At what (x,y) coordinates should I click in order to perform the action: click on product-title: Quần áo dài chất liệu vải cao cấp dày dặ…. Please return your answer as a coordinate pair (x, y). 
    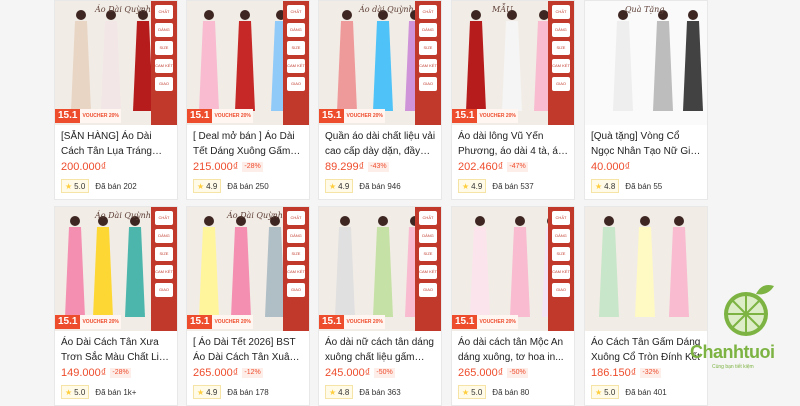
    Looking at the image, I should click on (381, 144).